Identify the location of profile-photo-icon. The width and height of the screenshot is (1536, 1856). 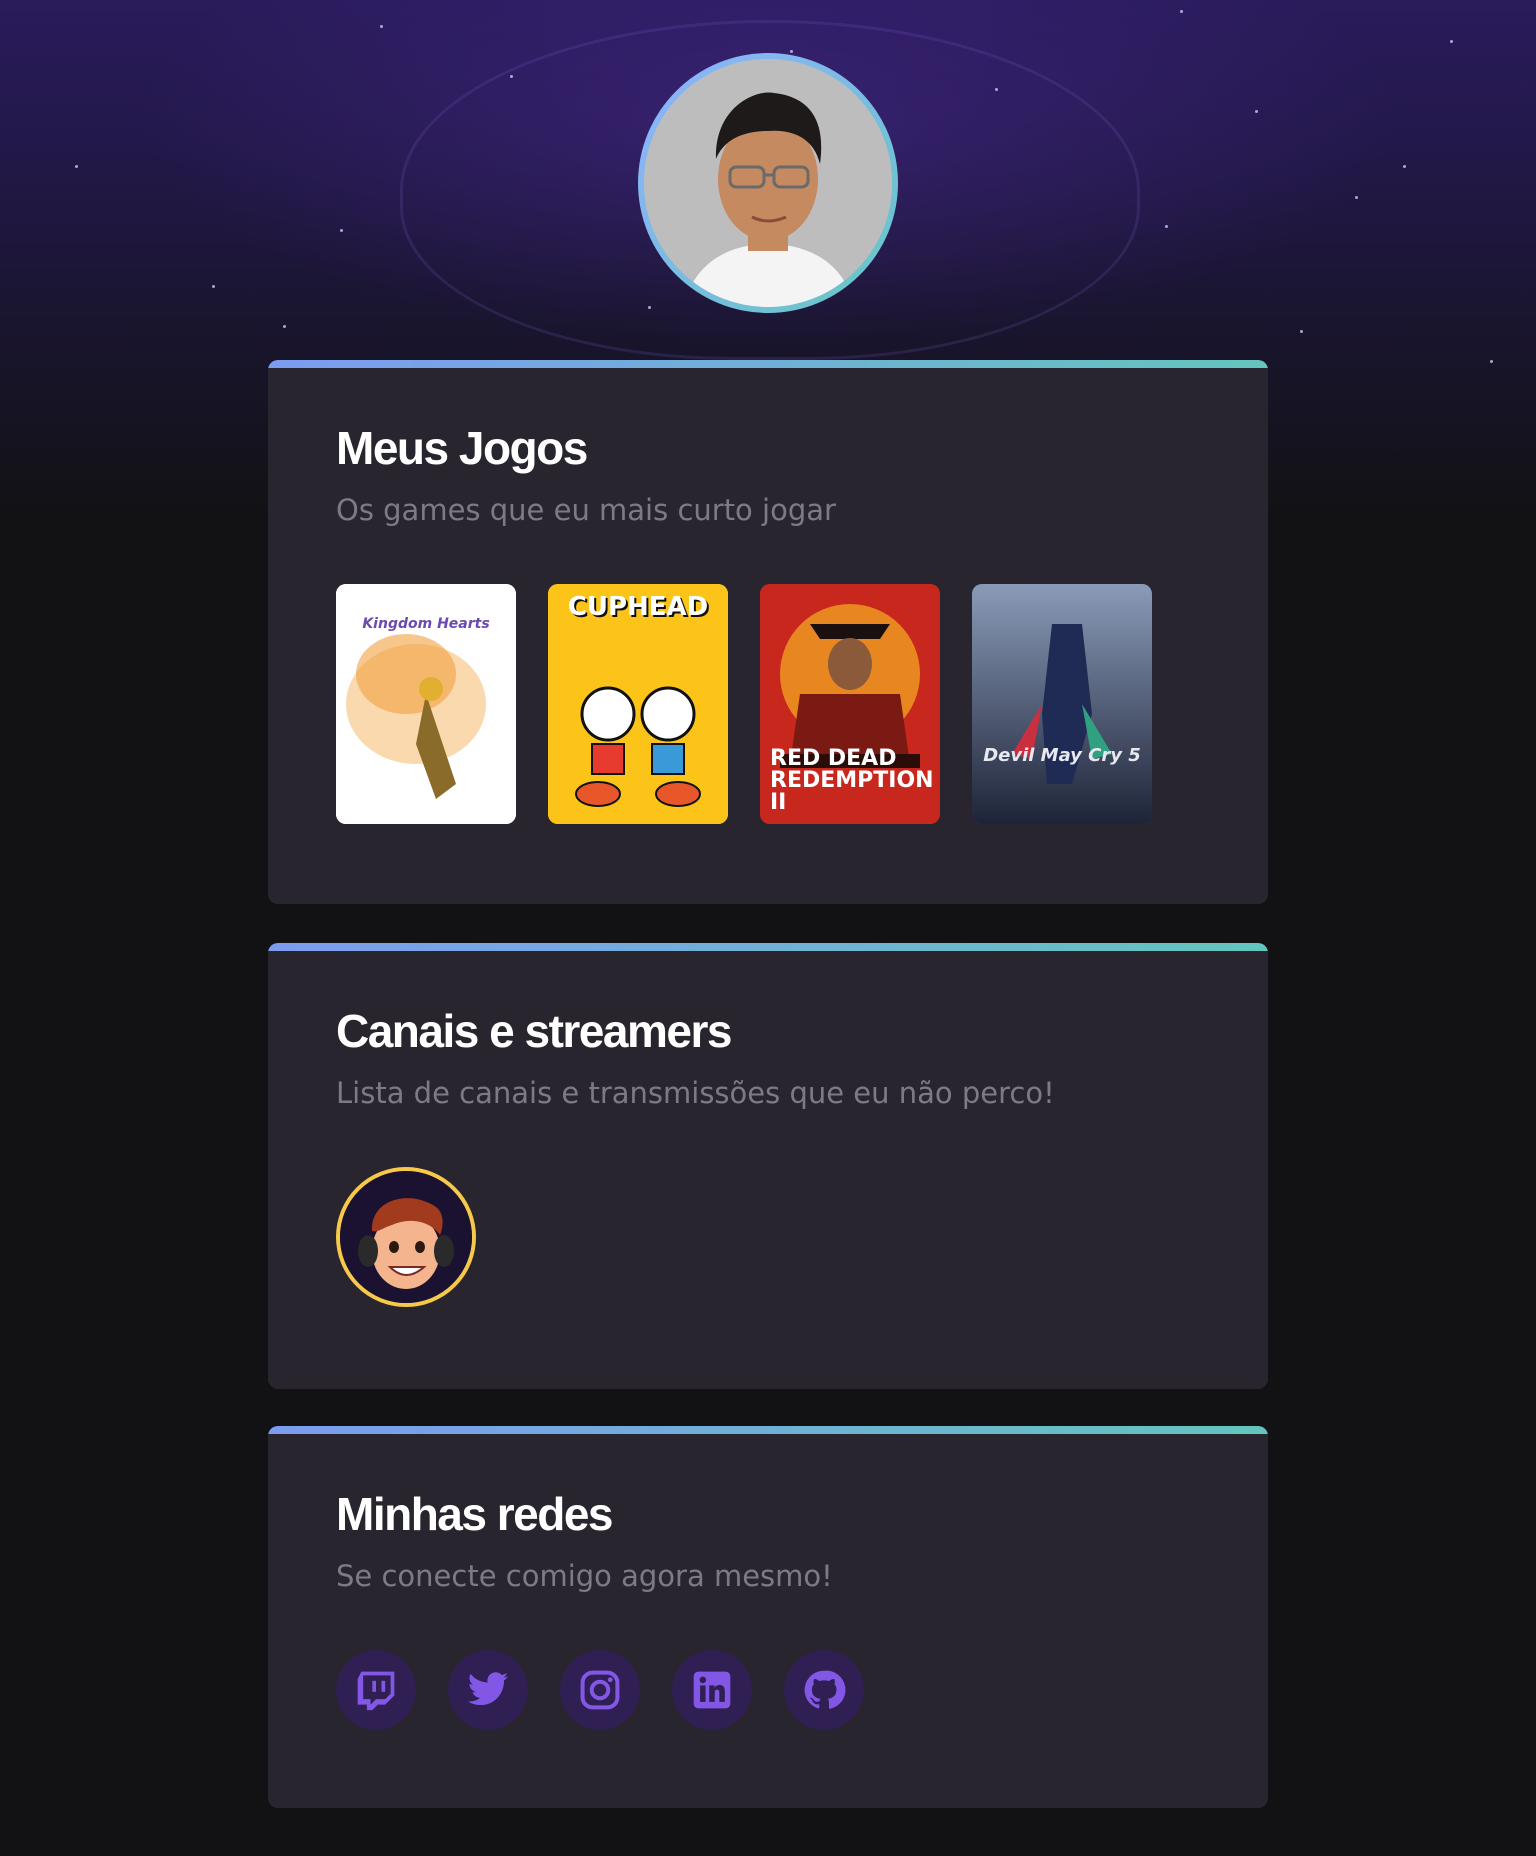
(768, 183).